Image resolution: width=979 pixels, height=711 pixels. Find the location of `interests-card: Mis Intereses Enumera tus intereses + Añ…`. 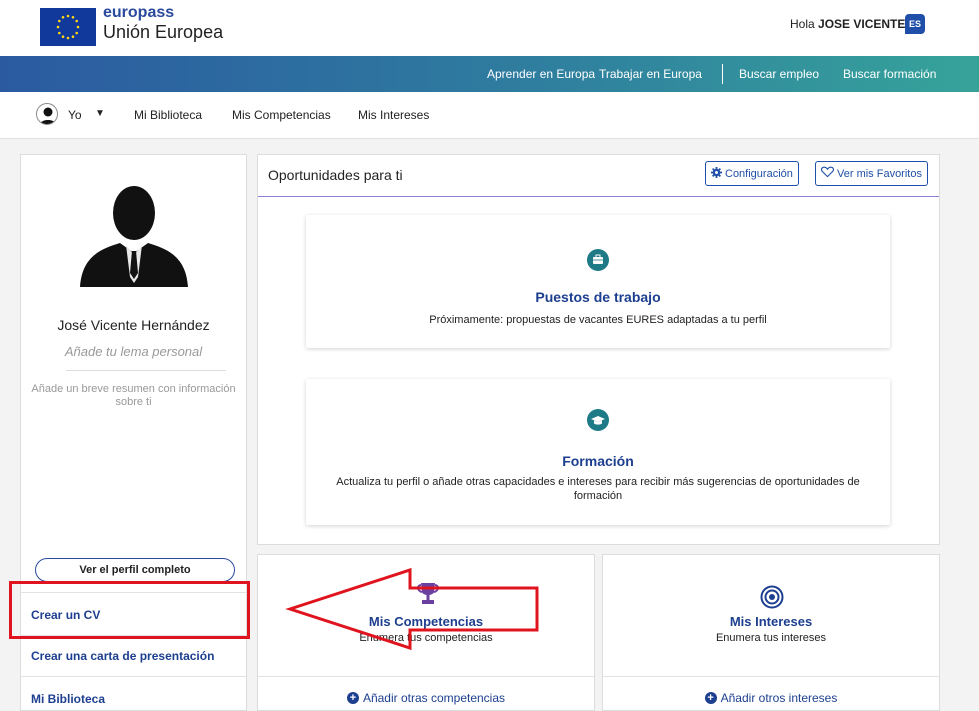

interests-card: Mis Intereses Enumera tus intereses + Añ… is located at coordinates (771, 632).